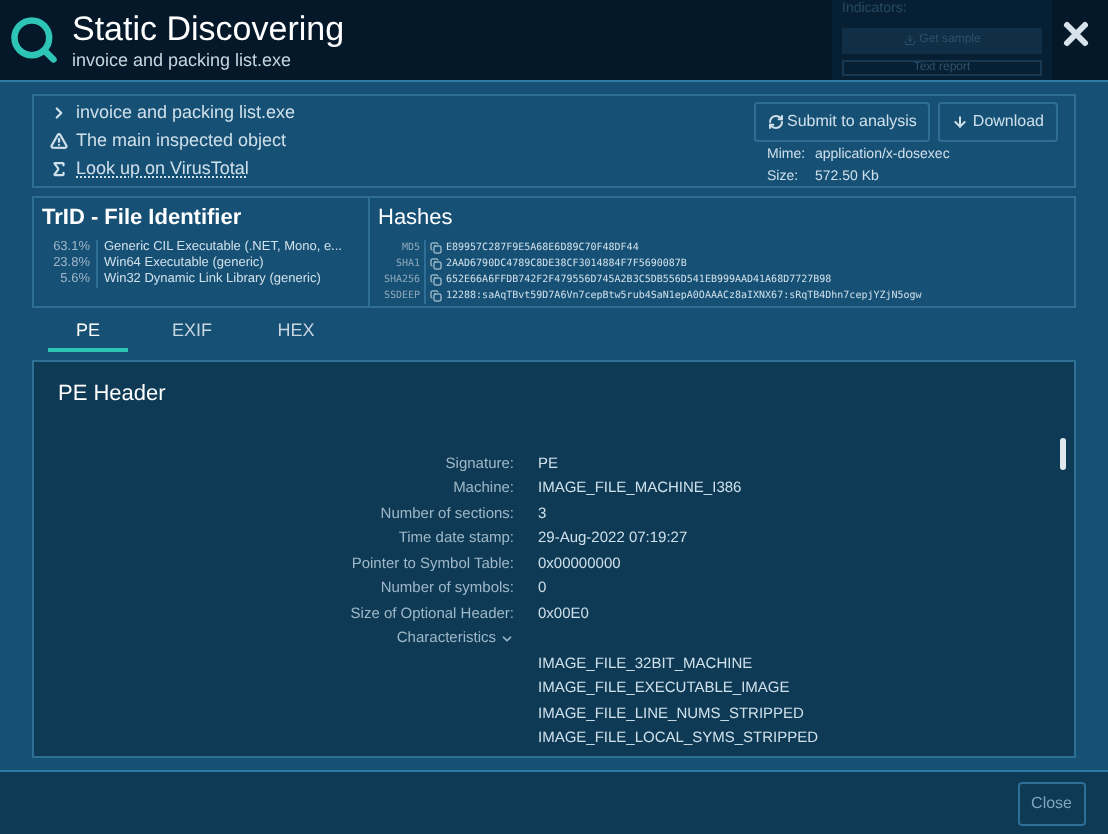 Image resolution: width=1108 pixels, height=834 pixels. I want to click on trid-title: TrID - File Identifier, so click(143, 219).